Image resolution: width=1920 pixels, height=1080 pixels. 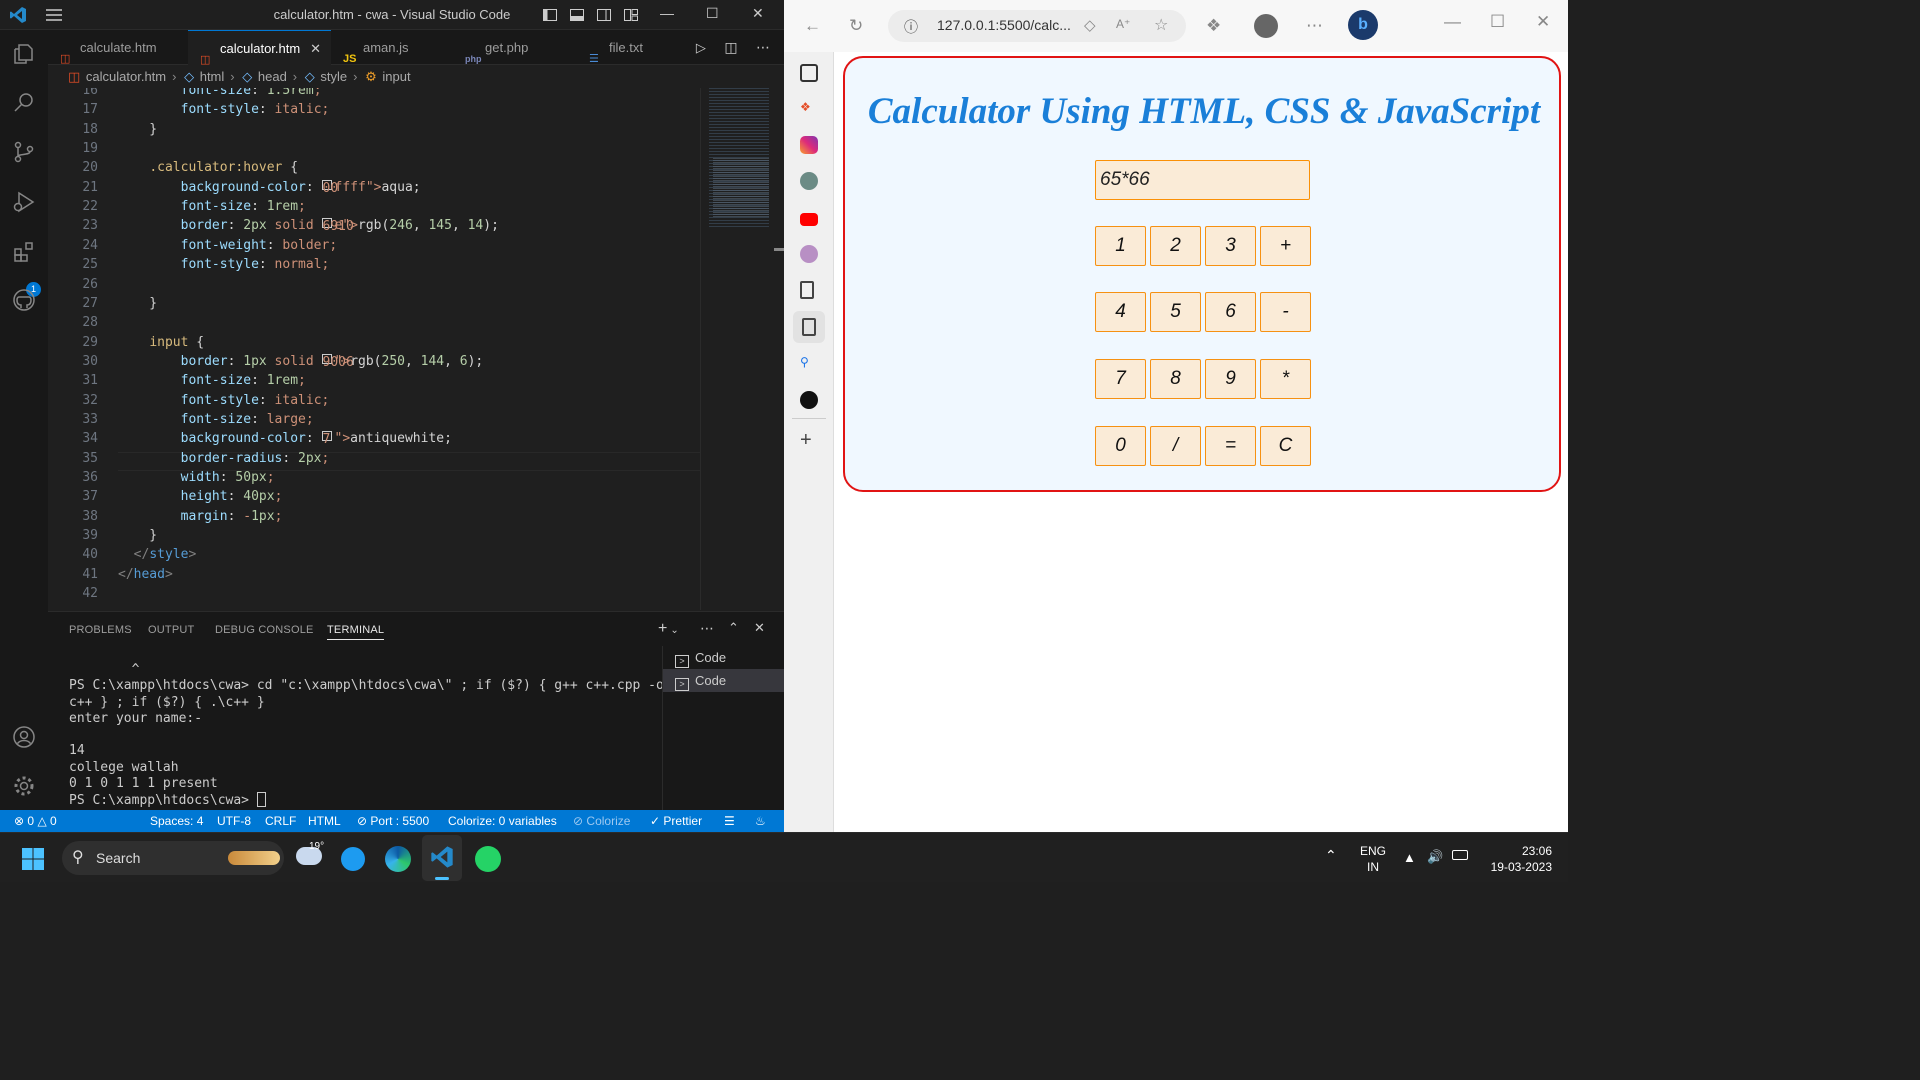 What do you see at coordinates (1230, 246) in the screenshot?
I see `calculator-key: 3` at bounding box center [1230, 246].